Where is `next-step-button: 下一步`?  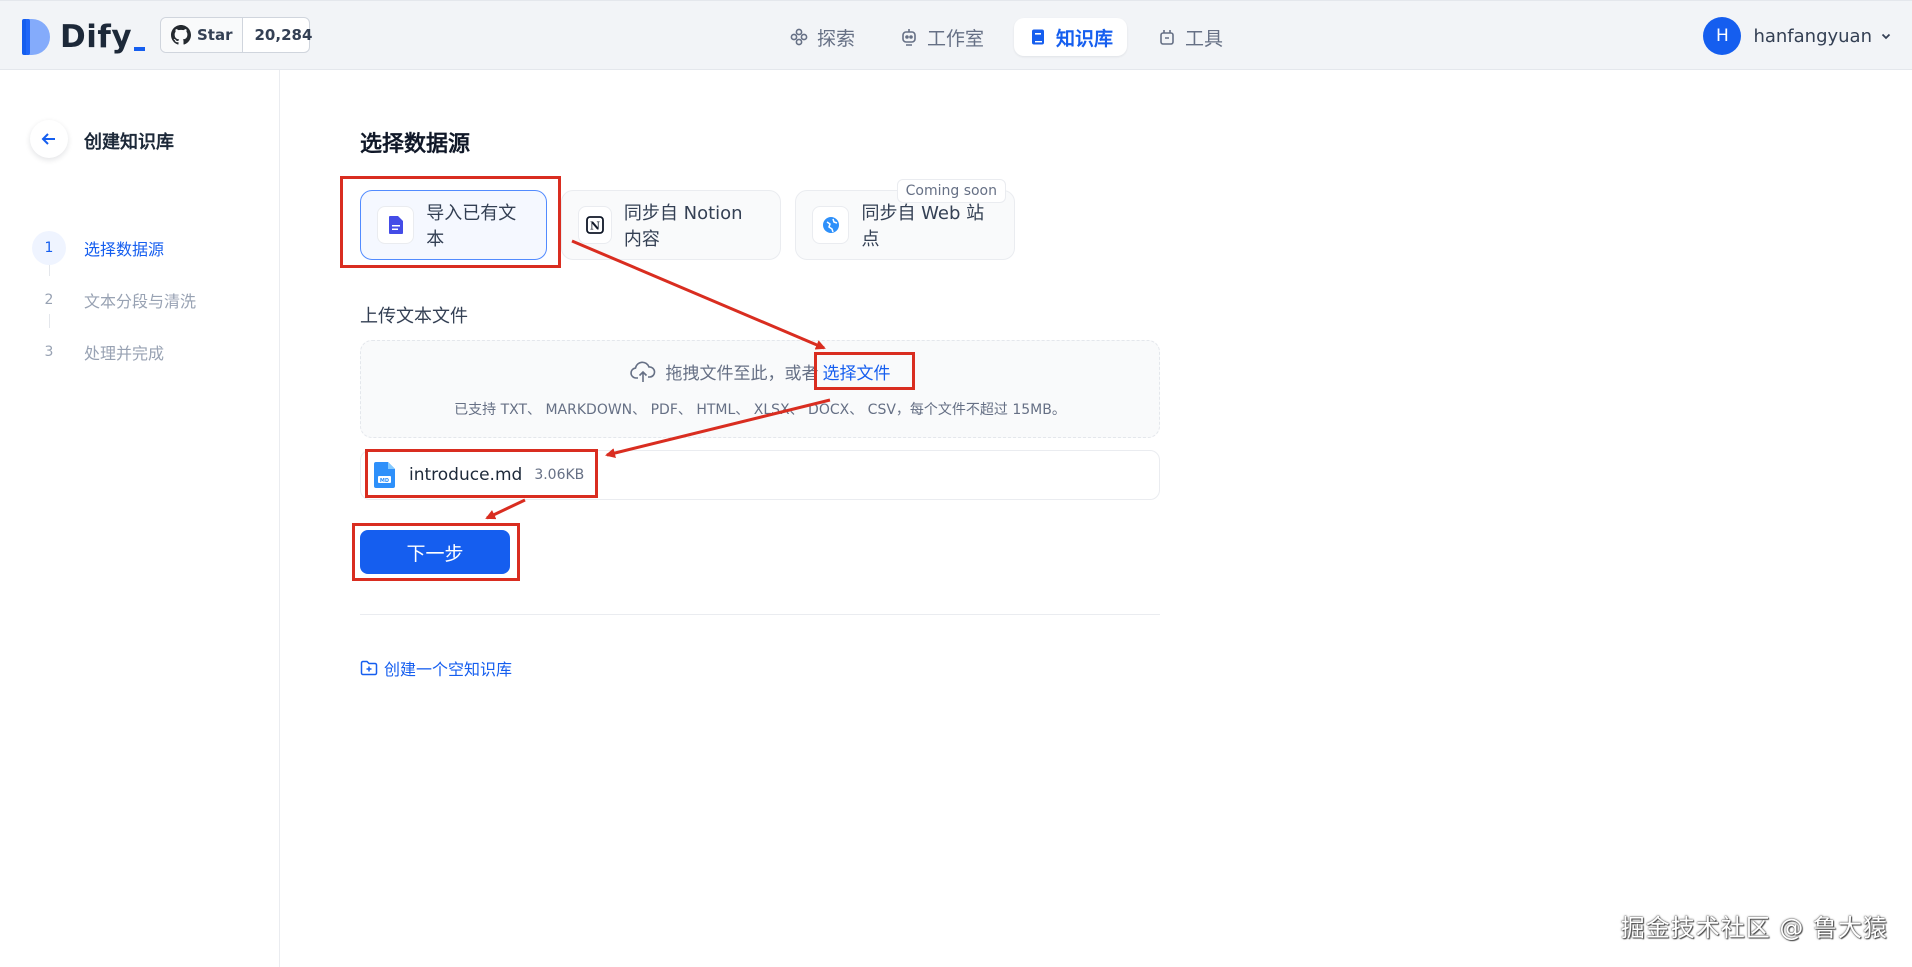 next-step-button: 下一步 is located at coordinates (435, 552).